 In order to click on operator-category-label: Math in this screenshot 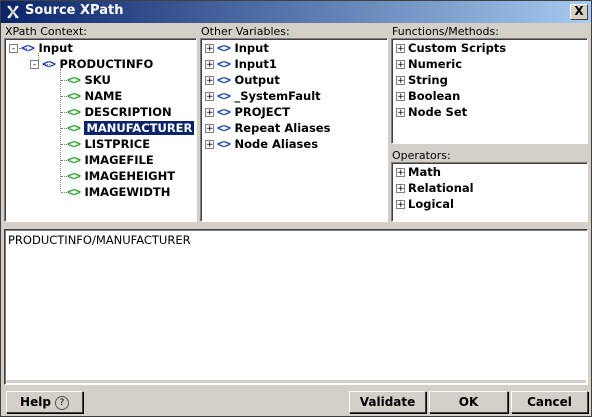, I will do `click(424, 172)`.